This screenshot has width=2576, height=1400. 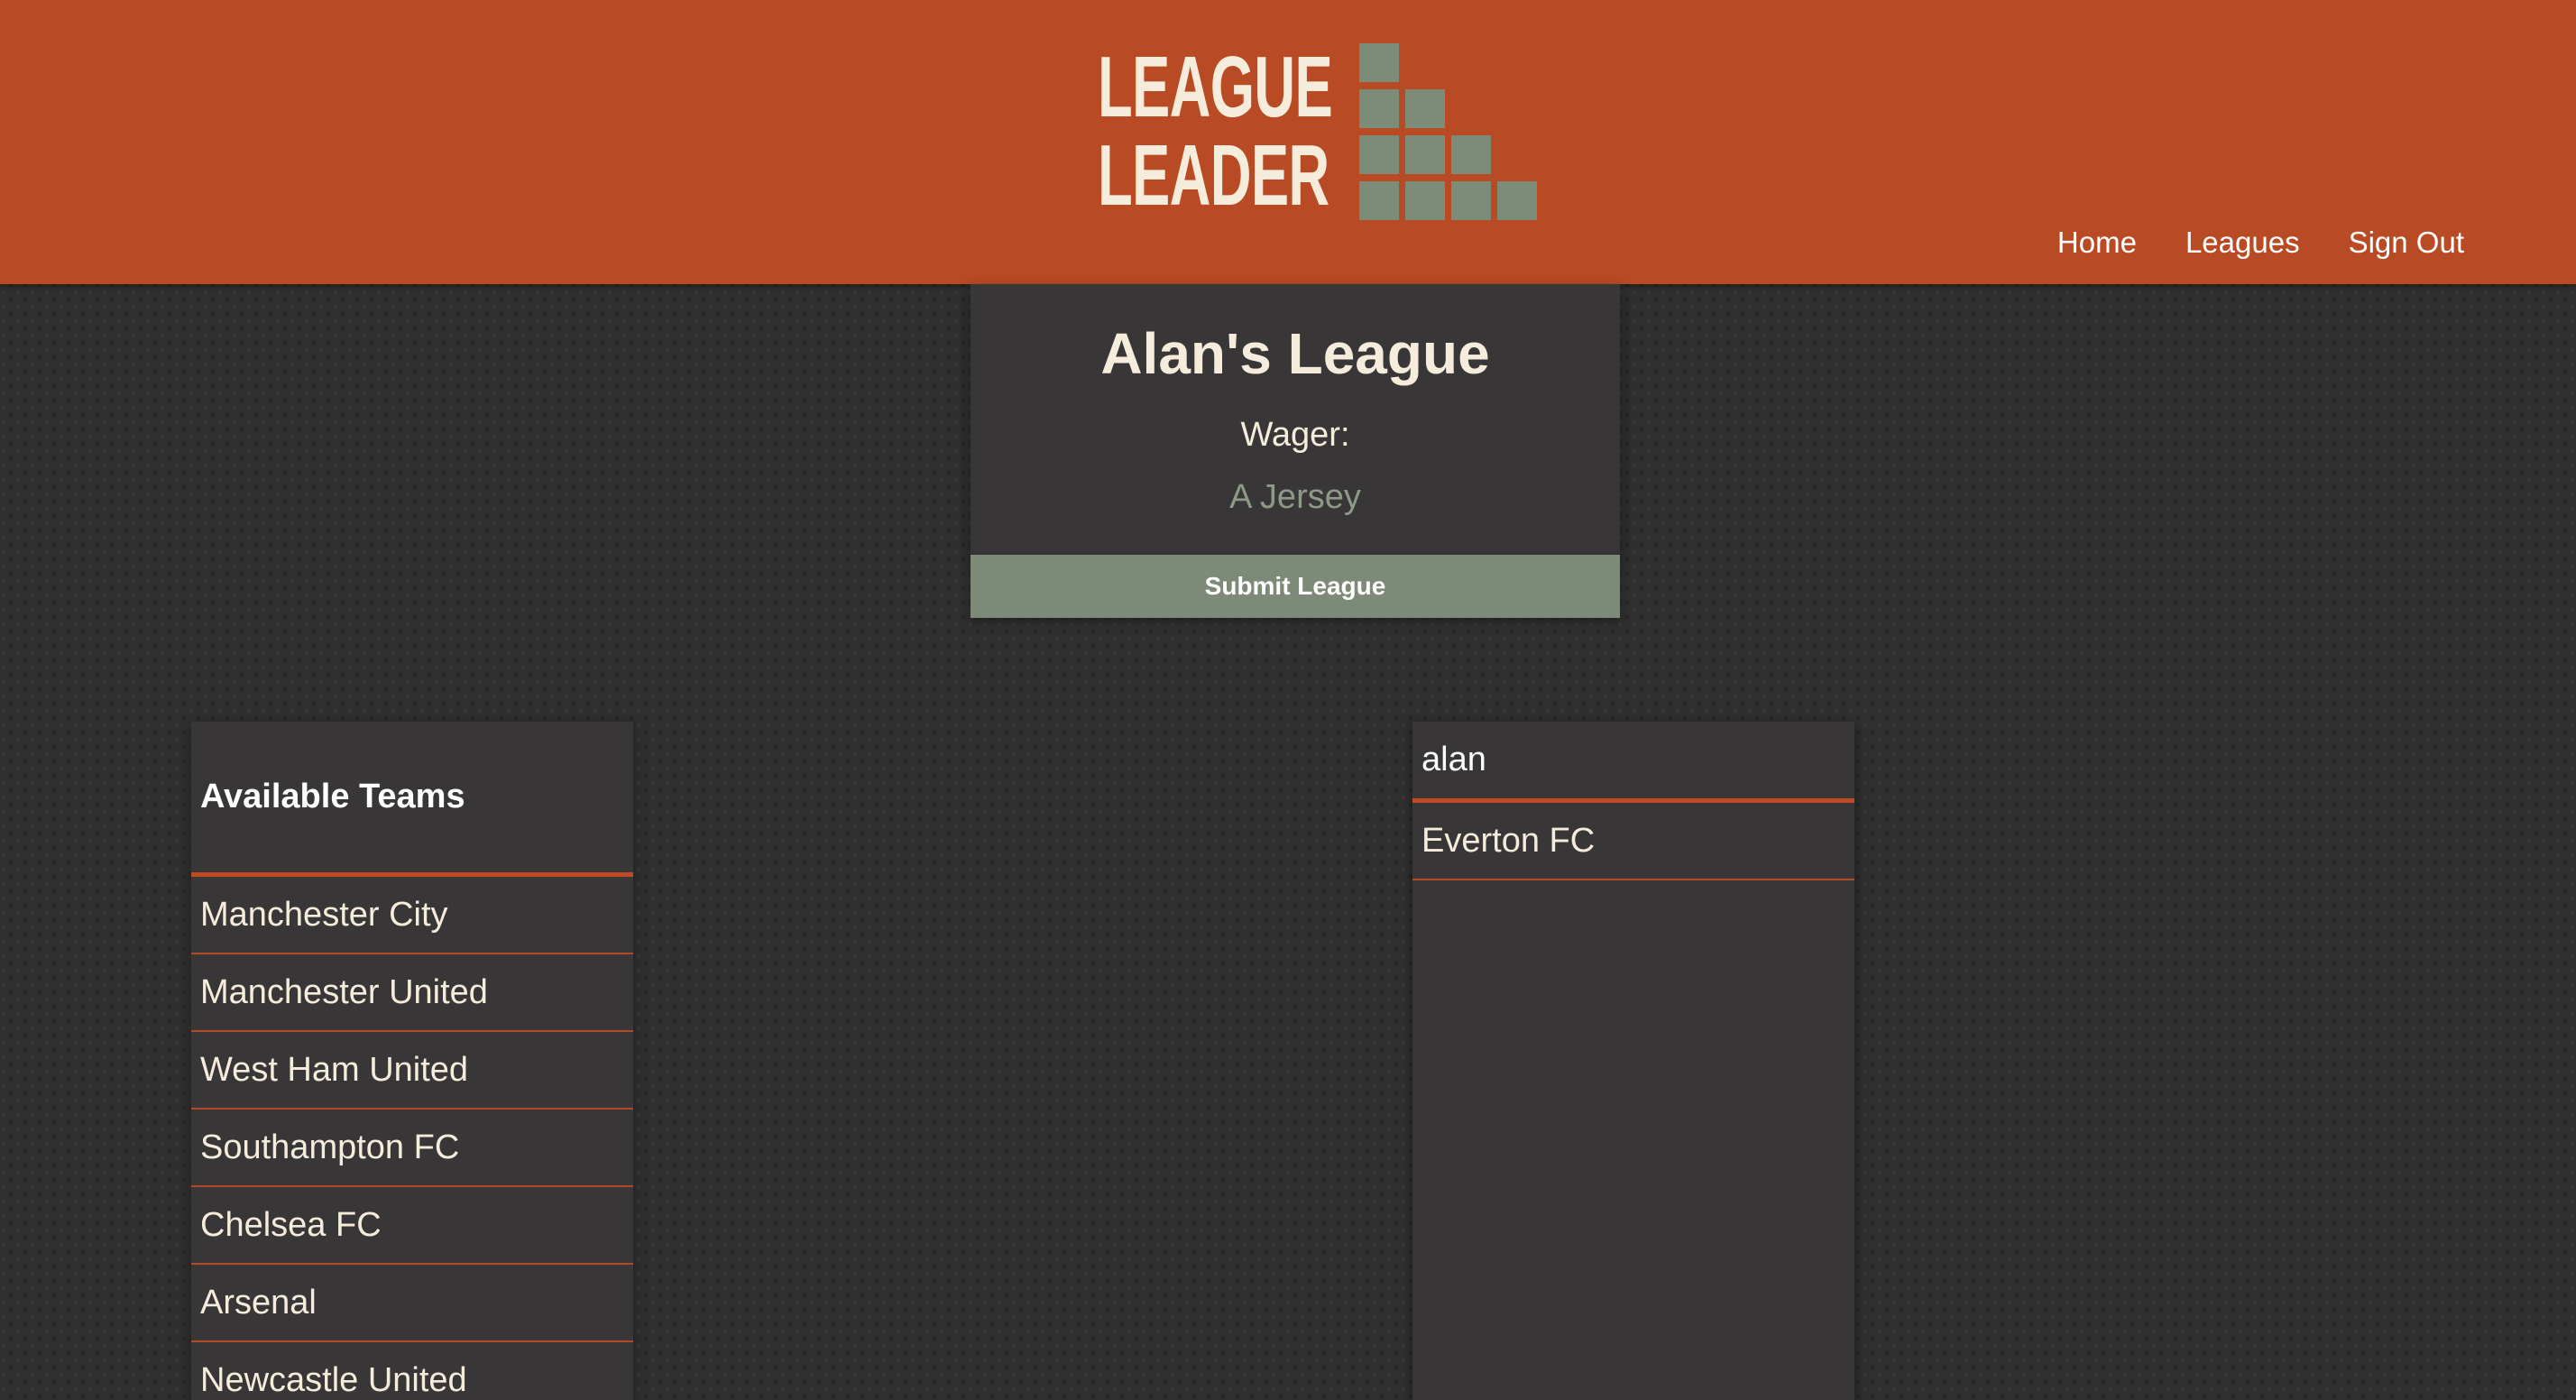 I want to click on nav-home-link: Home, so click(x=2097, y=243).